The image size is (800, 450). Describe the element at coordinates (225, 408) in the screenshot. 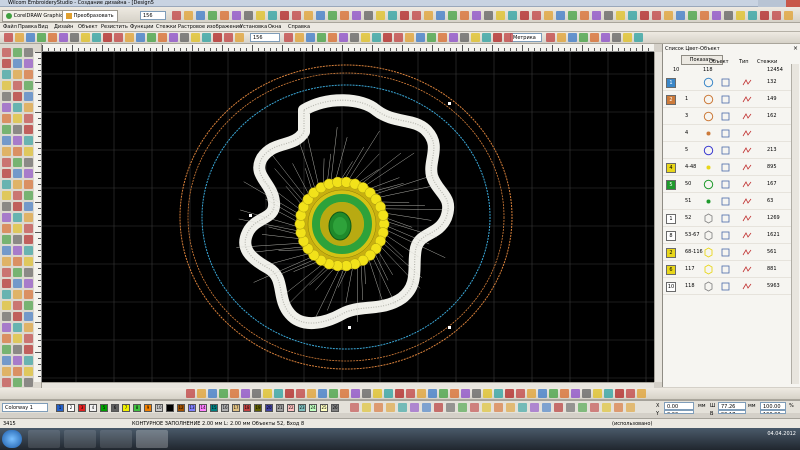

I see `color-swatch: 16` at that location.